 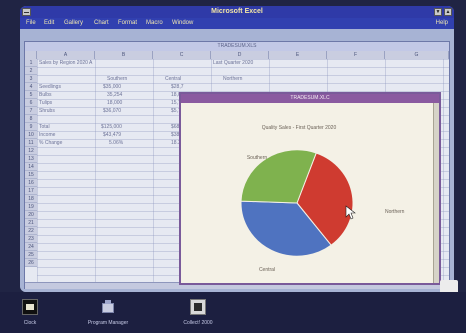 I want to click on app-title: Microsoft Excel, so click(x=237, y=11).